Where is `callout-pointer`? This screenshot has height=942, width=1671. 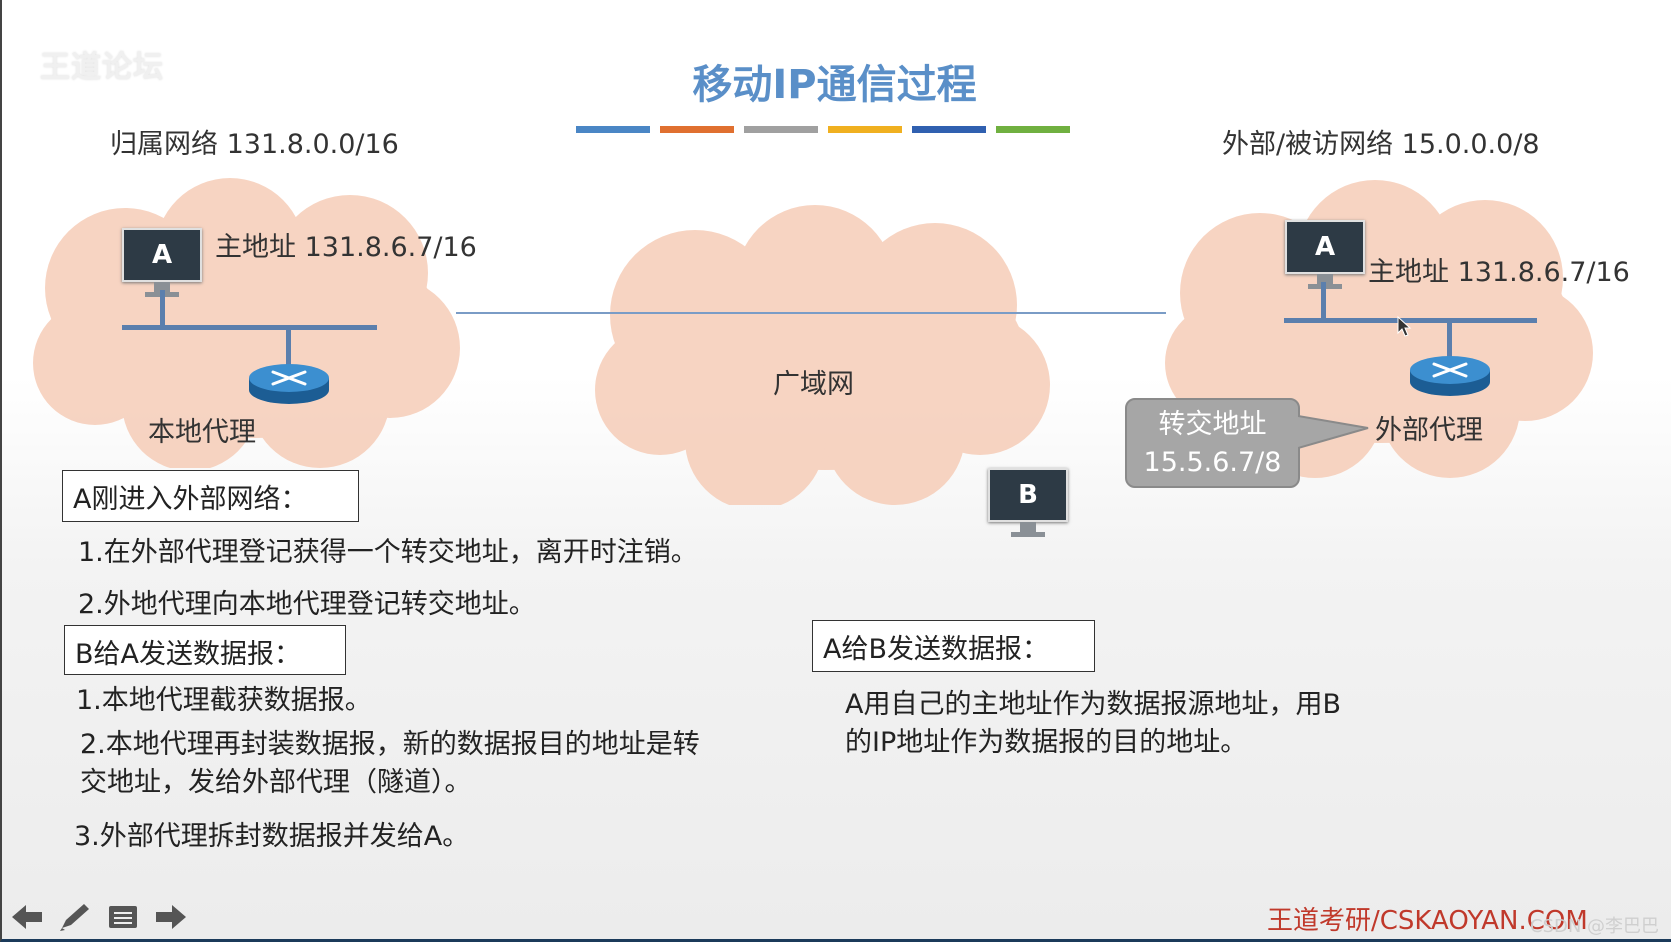
callout-pointer is located at coordinates (1333, 432).